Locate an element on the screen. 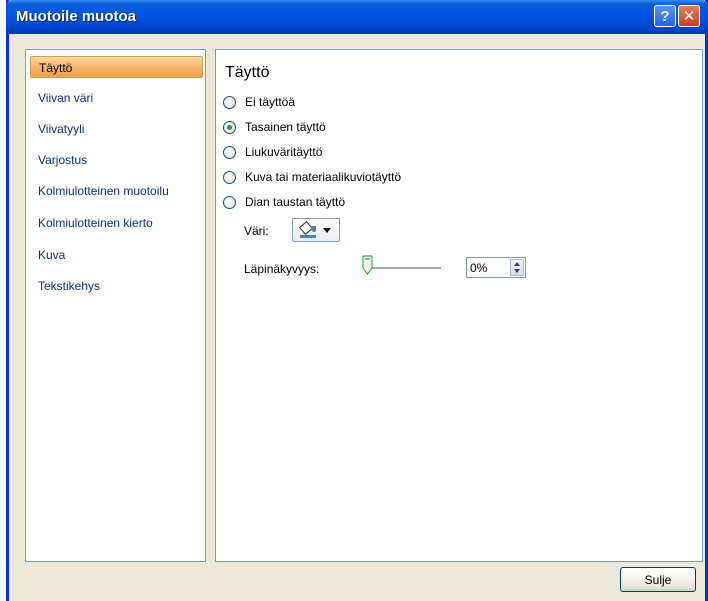 This screenshot has width=708, height=601. section-title: Täyttö is located at coordinates (247, 72).